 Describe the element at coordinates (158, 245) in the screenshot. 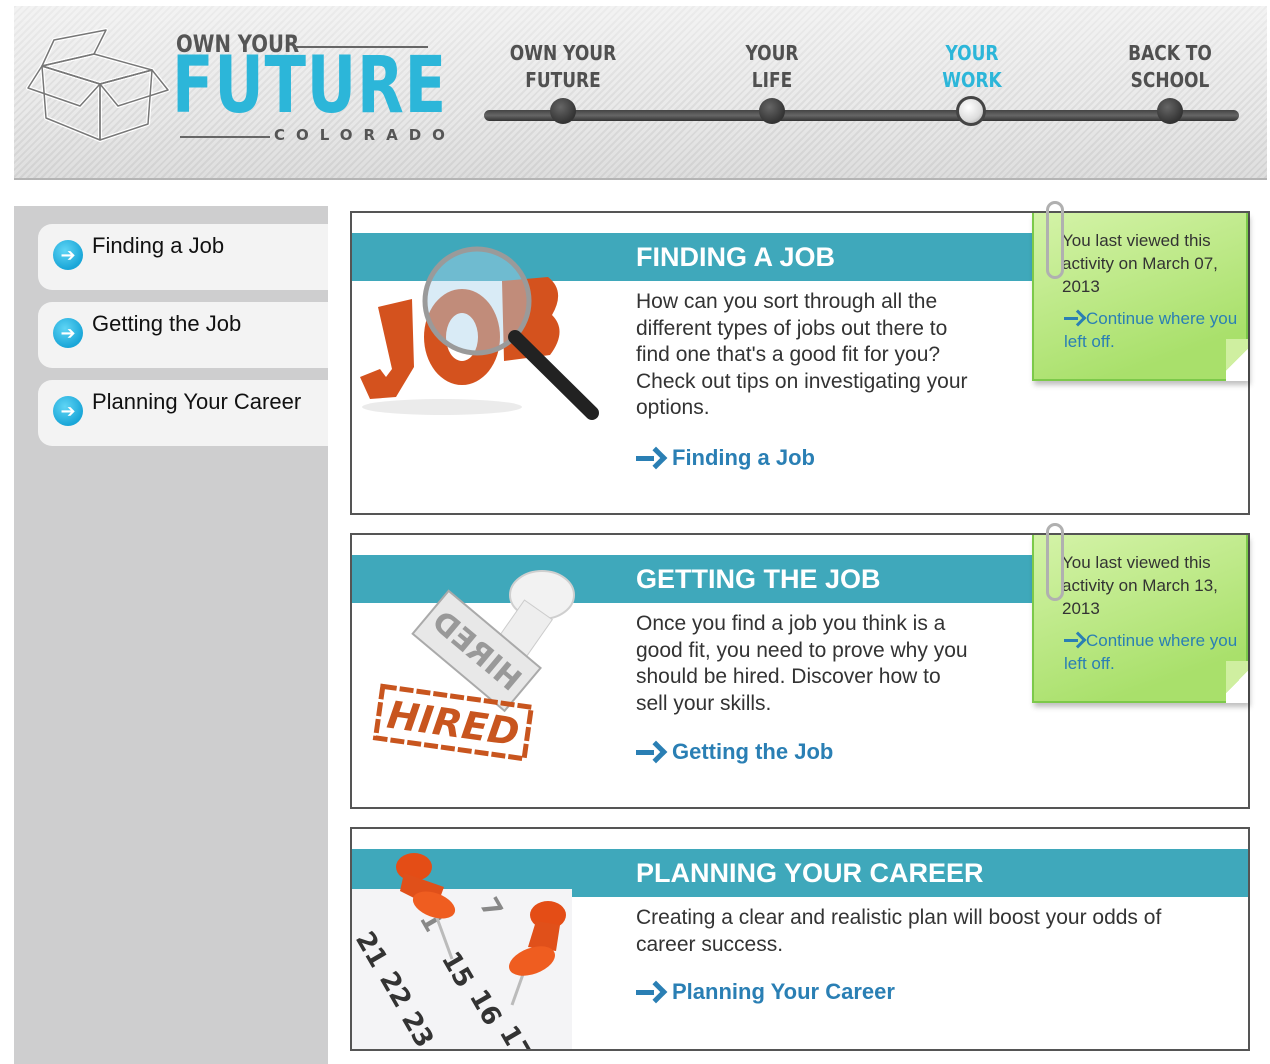

I see `sidebar-item-label: Finding a Job` at that location.